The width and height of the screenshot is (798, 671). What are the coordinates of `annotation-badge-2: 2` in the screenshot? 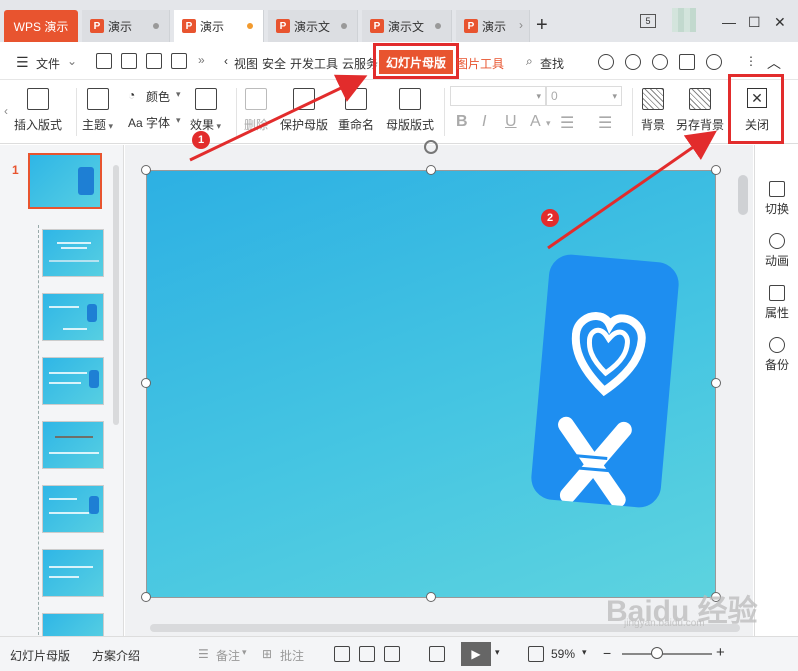 It's located at (550, 218).